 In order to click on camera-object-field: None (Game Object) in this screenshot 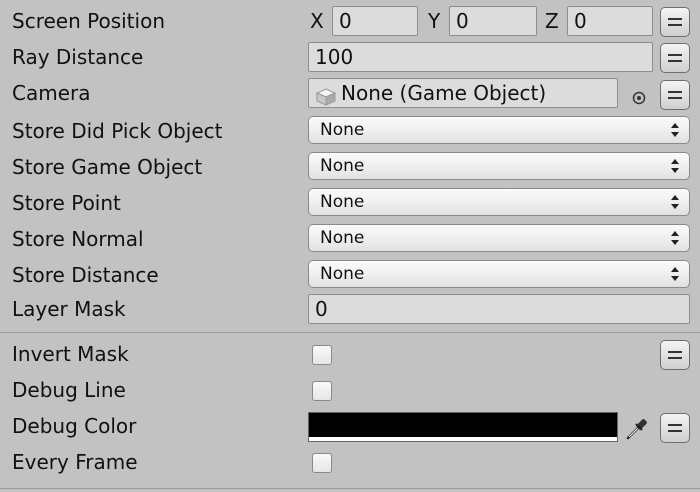, I will do `click(463, 93)`.